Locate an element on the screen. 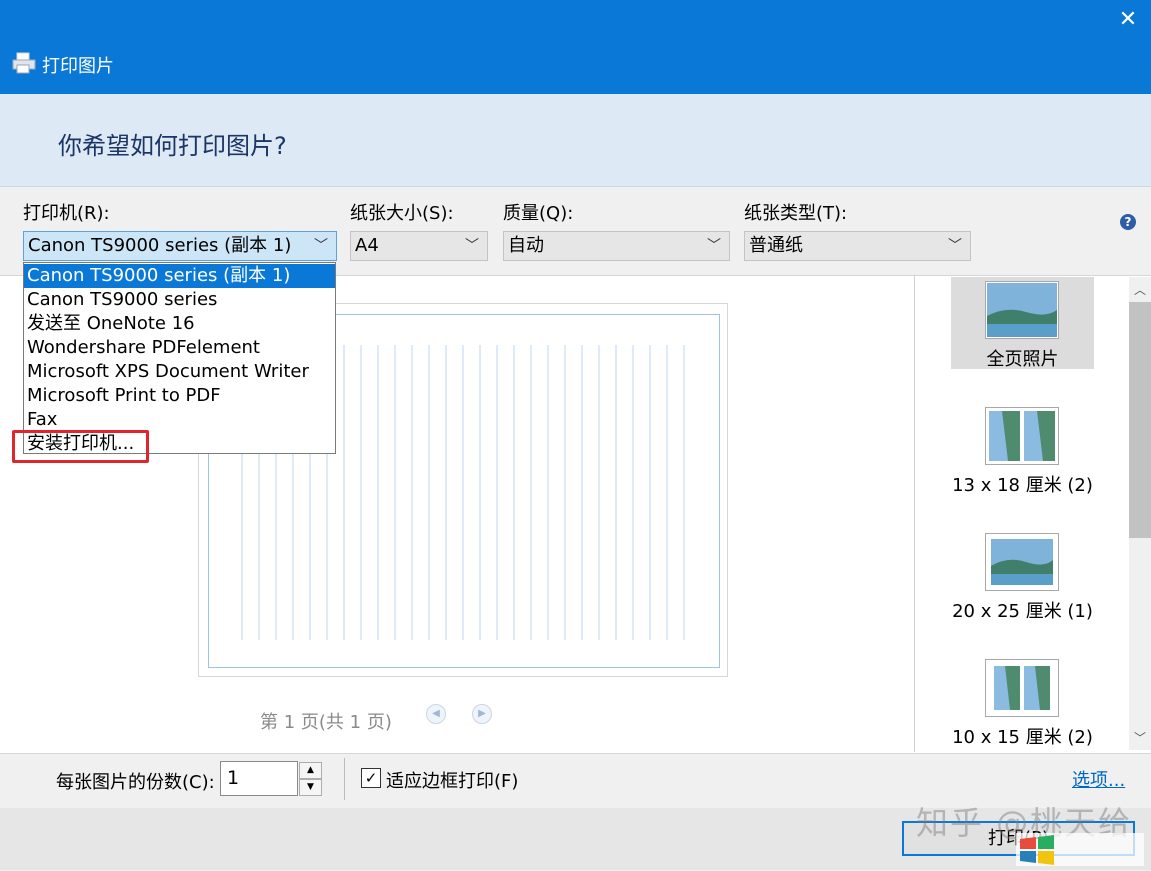  layout-option-20x25: 20 x 25 厘米 (1) is located at coordinates (1022, 577).